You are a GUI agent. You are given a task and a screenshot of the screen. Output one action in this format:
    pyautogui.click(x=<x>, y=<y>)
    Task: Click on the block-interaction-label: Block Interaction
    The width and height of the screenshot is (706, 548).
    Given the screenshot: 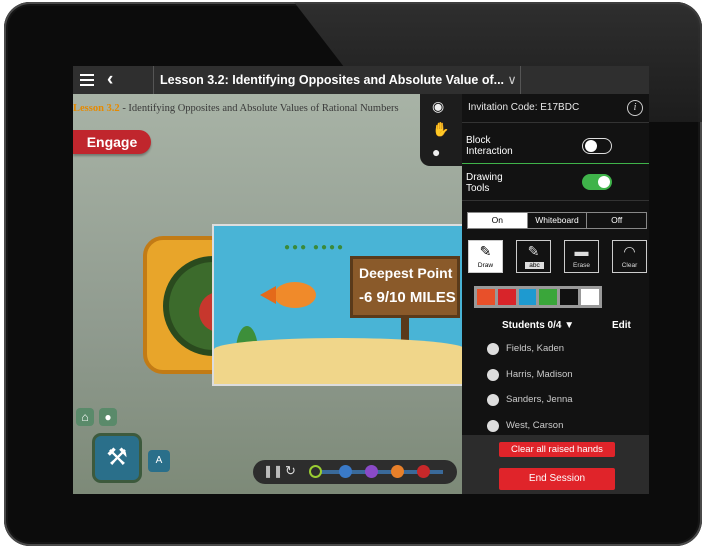 What is the action you would take?
    pyautogui.click(x=489, y=146)
    